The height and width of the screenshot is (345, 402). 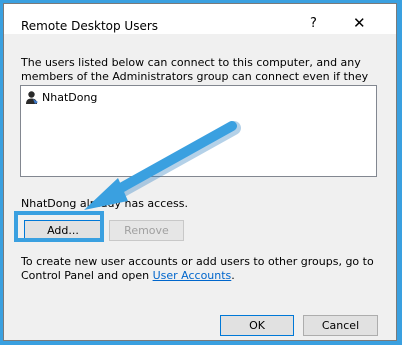 What do you see at coordinates (70, 97) in the screenshot?
I see `user-name: NhatDong` at bounding box center [70, 97].